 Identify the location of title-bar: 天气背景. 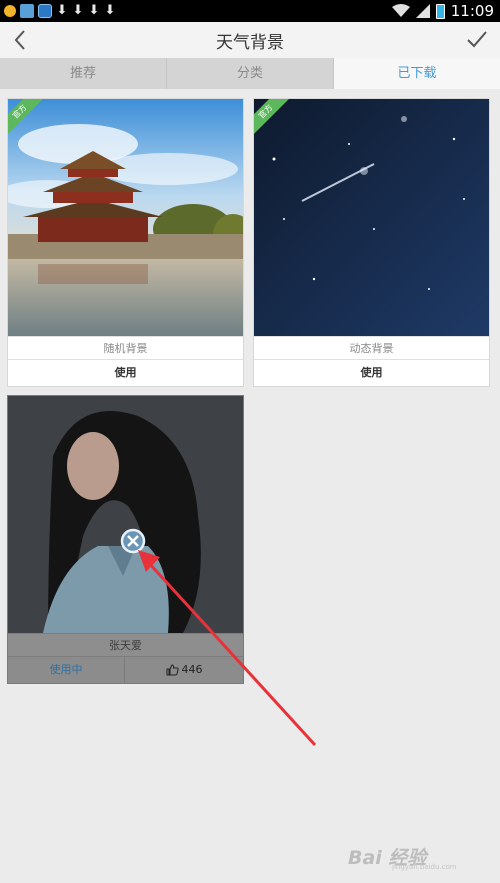
(250, 40).